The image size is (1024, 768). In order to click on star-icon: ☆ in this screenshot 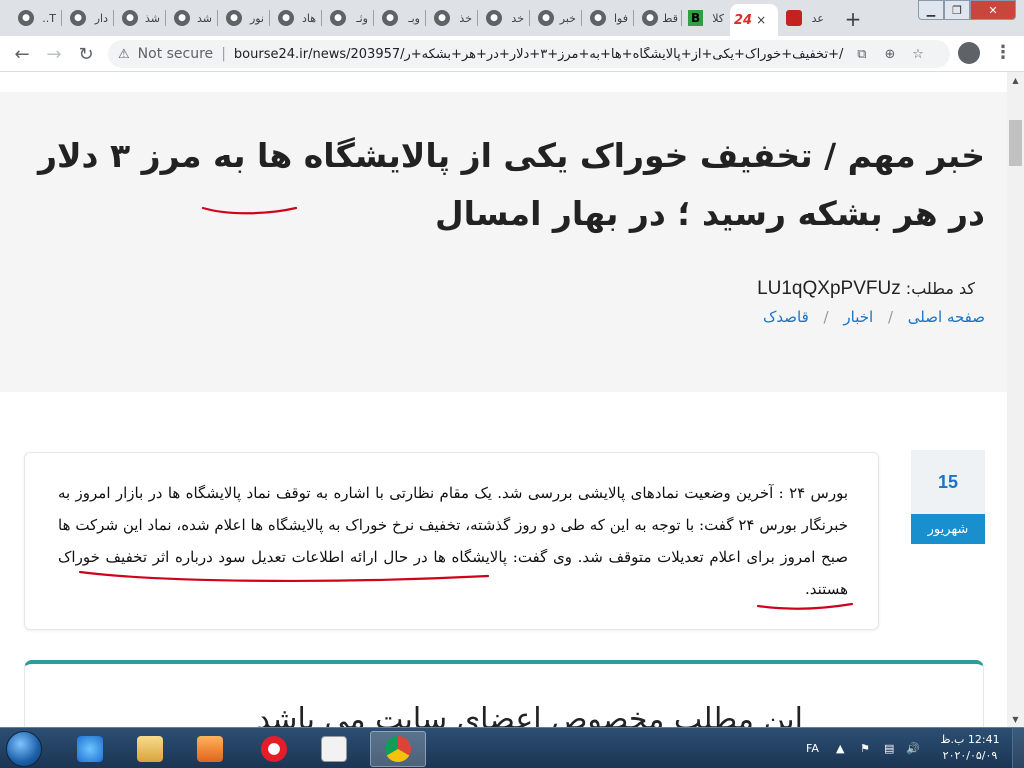, I will do `click(918, 54)`.